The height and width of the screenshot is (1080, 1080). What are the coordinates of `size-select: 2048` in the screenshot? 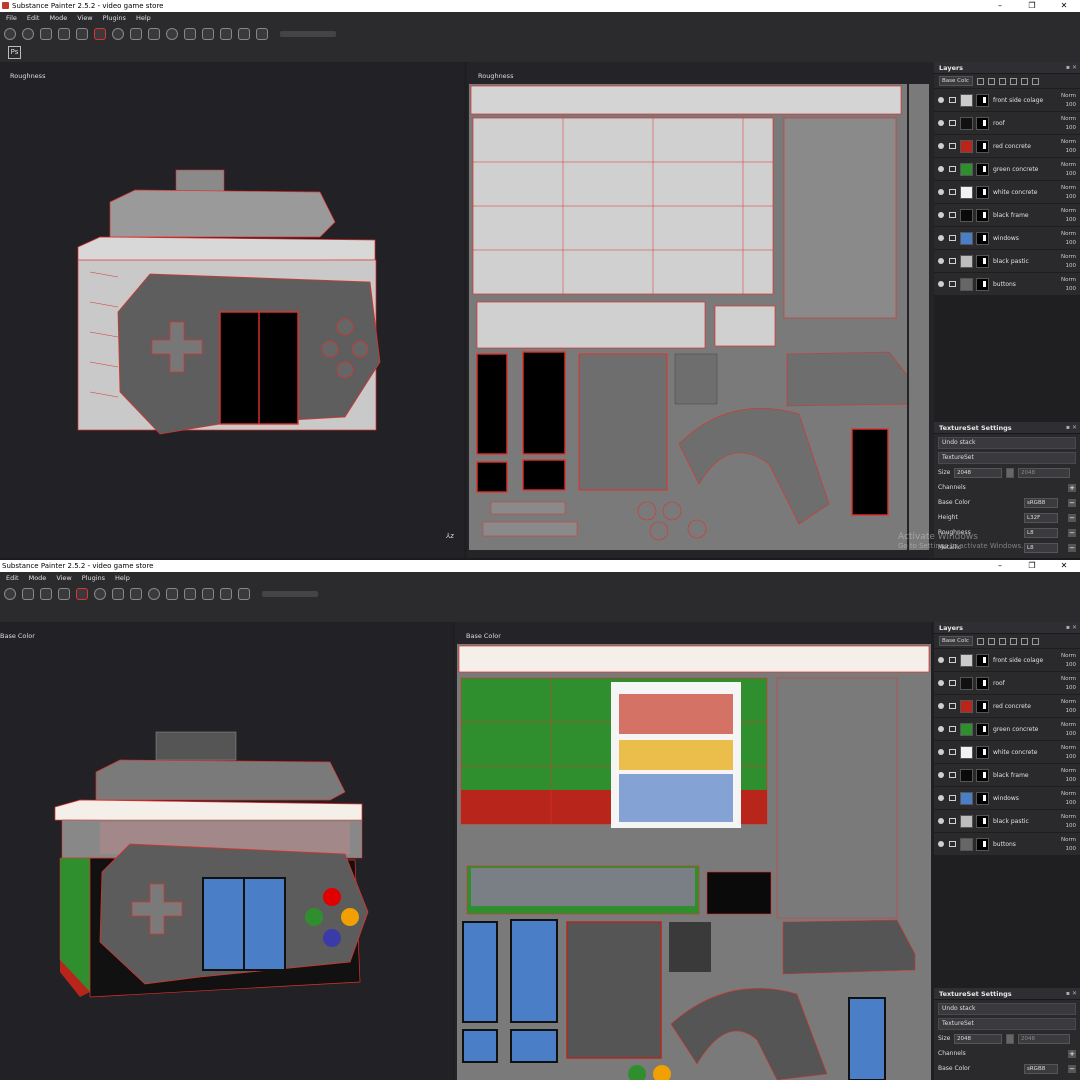 It's located at (978, 1038).